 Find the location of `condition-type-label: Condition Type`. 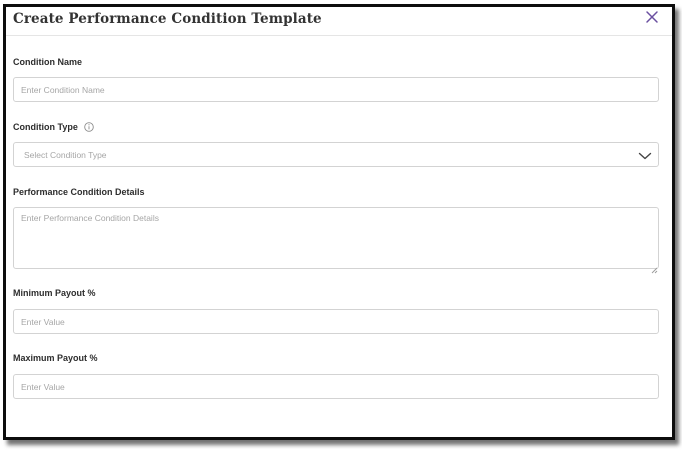

condition-type-label: Condition Type is located at coordinates (45, 127).